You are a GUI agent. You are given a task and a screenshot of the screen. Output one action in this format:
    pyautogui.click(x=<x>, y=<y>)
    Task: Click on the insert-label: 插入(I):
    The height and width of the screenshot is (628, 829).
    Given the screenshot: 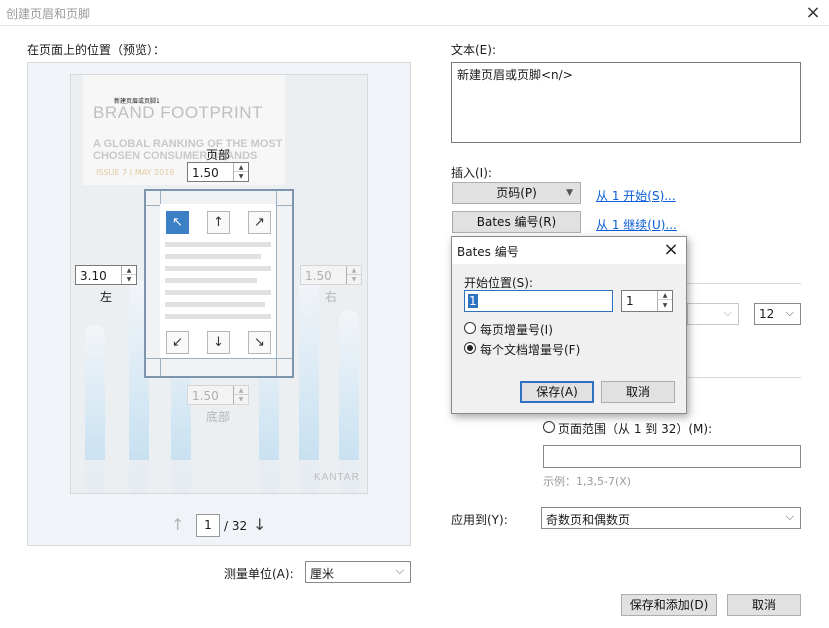 What is the action you would take?
    pyautogui.click(x=471, y=173)
    